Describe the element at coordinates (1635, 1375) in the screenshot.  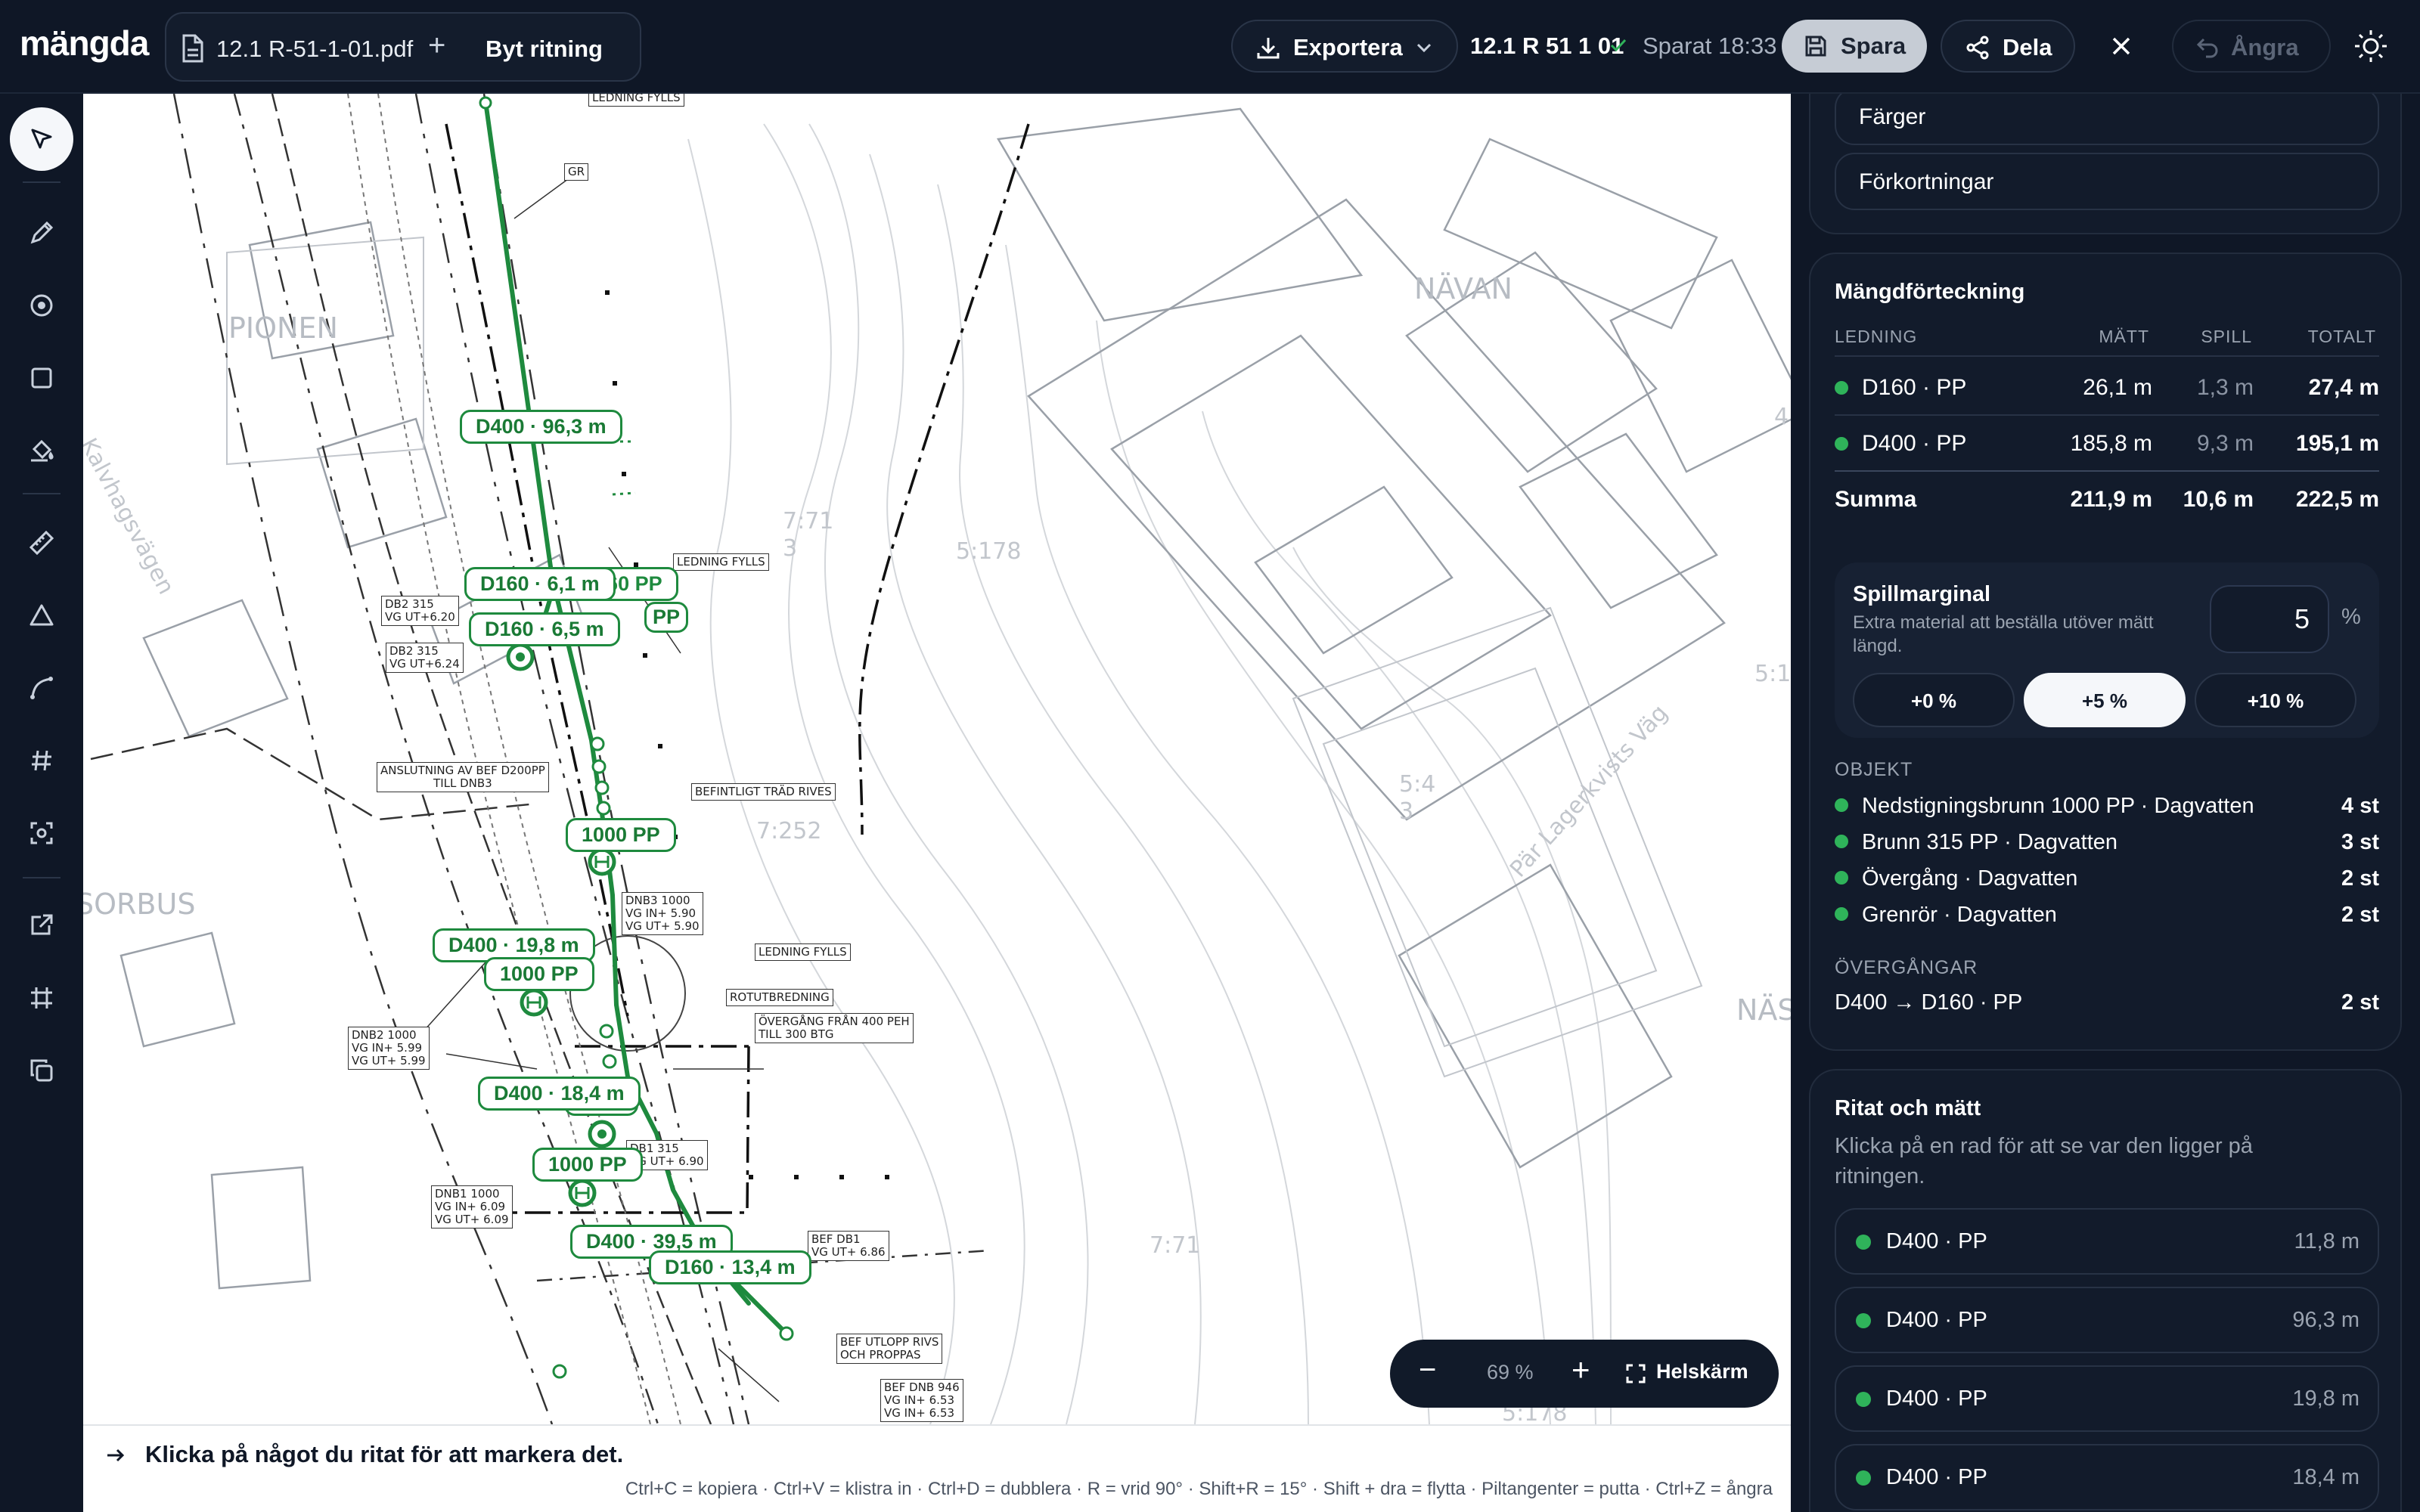
I see `fullscreen-icon` at that location.